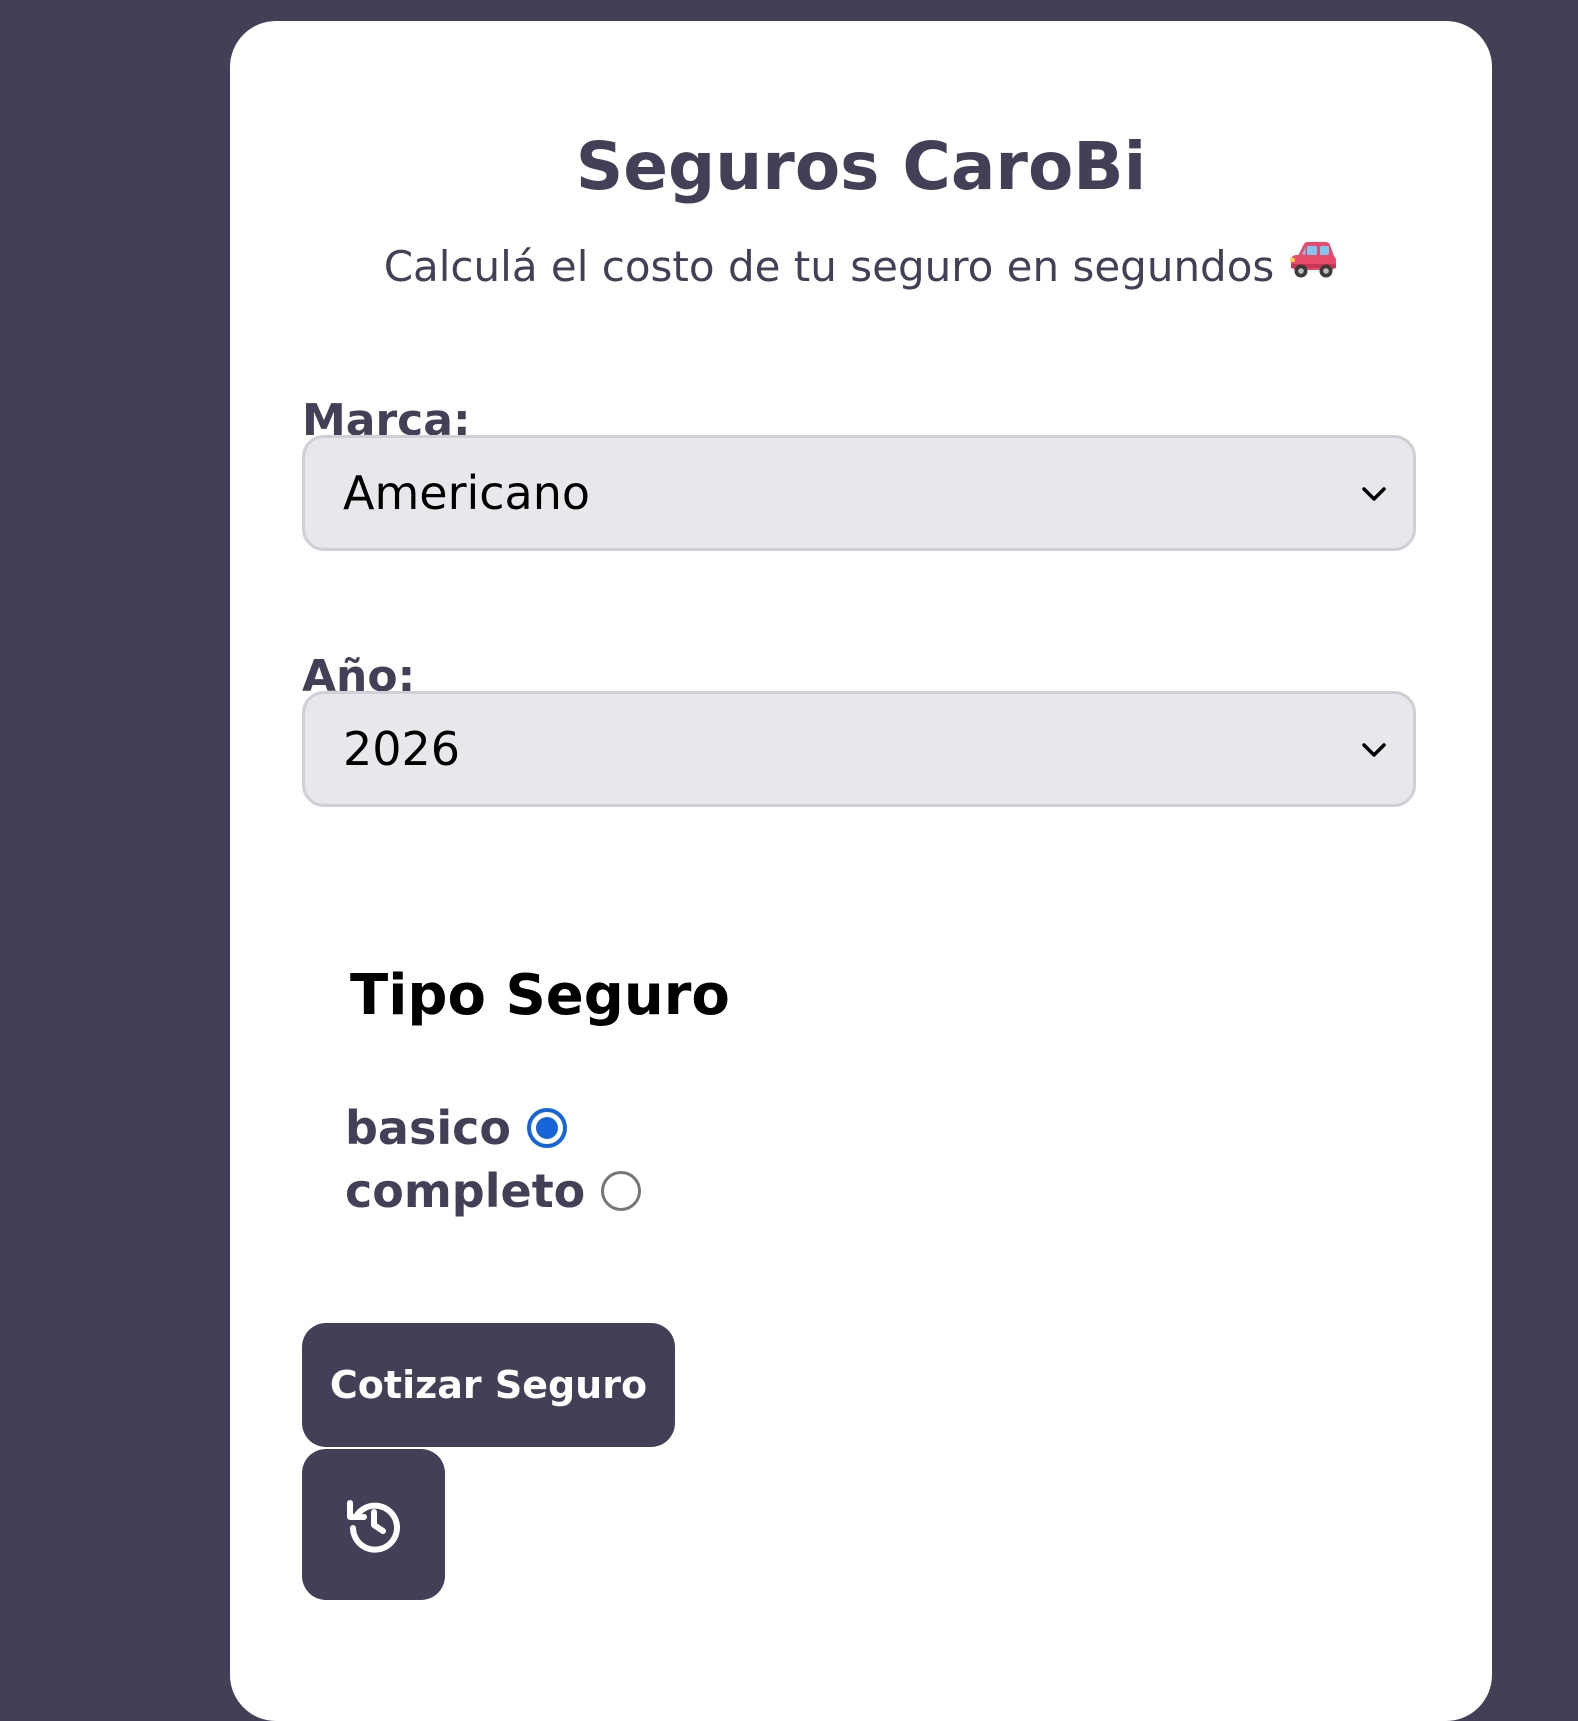  I want to click on brand-select-value: Americano, so click(467, 493).